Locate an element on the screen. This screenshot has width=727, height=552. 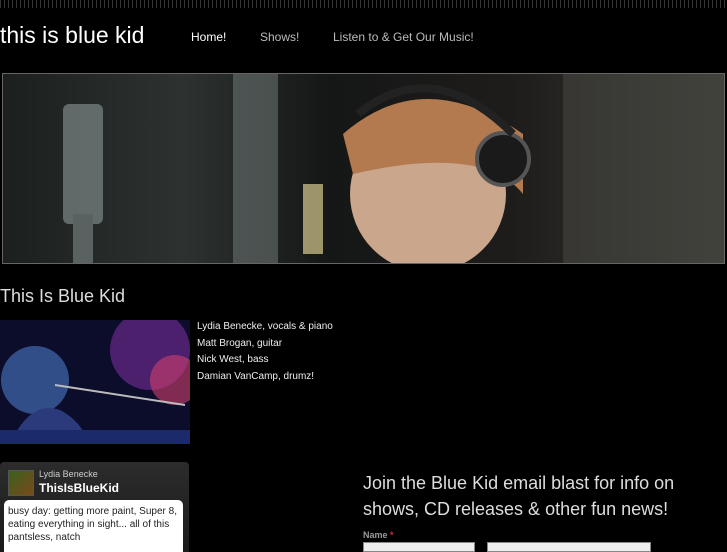
main-nav: Home! Shows! Listen to & Get Our Music! is located at coordinates (363, 40).